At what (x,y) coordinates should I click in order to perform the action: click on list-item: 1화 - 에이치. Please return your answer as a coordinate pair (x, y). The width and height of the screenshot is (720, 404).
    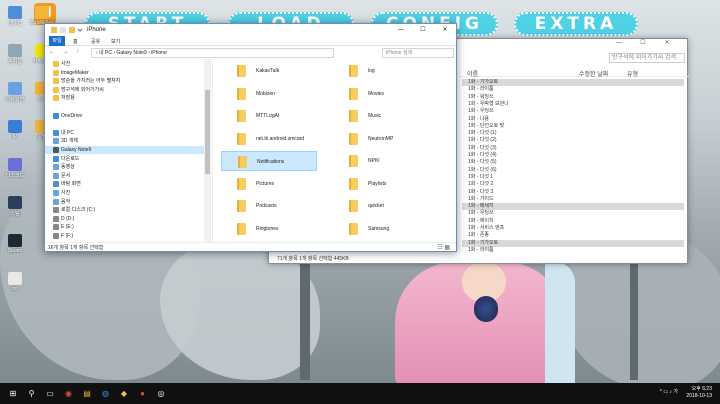
    Looking at the image, I should click on (573, 221).